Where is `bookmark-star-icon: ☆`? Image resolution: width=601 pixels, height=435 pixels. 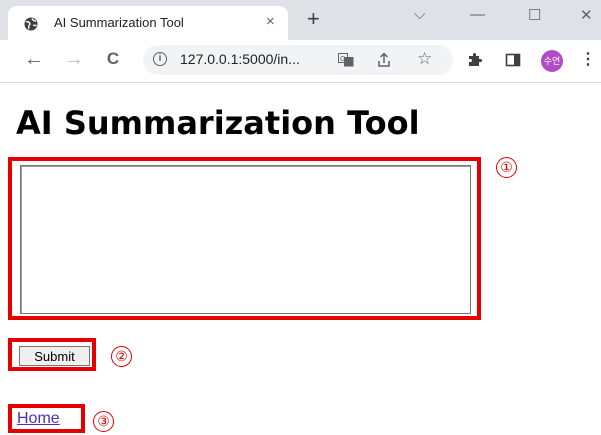 bookmark-star-icon: ☆ is located at coordinates (424, 59).